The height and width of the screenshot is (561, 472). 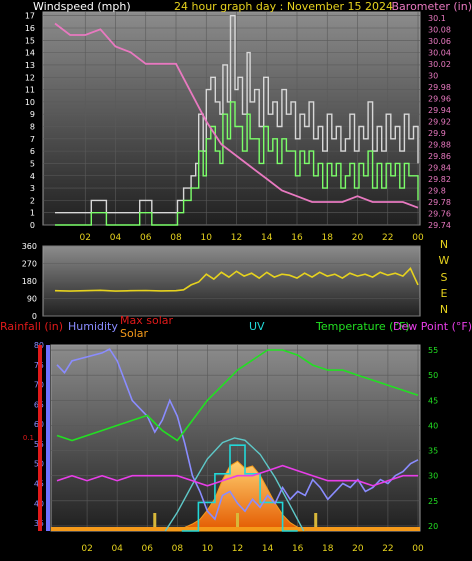 I want to click on barometer-y-tick: 30.06, so click(x=439, y=41).